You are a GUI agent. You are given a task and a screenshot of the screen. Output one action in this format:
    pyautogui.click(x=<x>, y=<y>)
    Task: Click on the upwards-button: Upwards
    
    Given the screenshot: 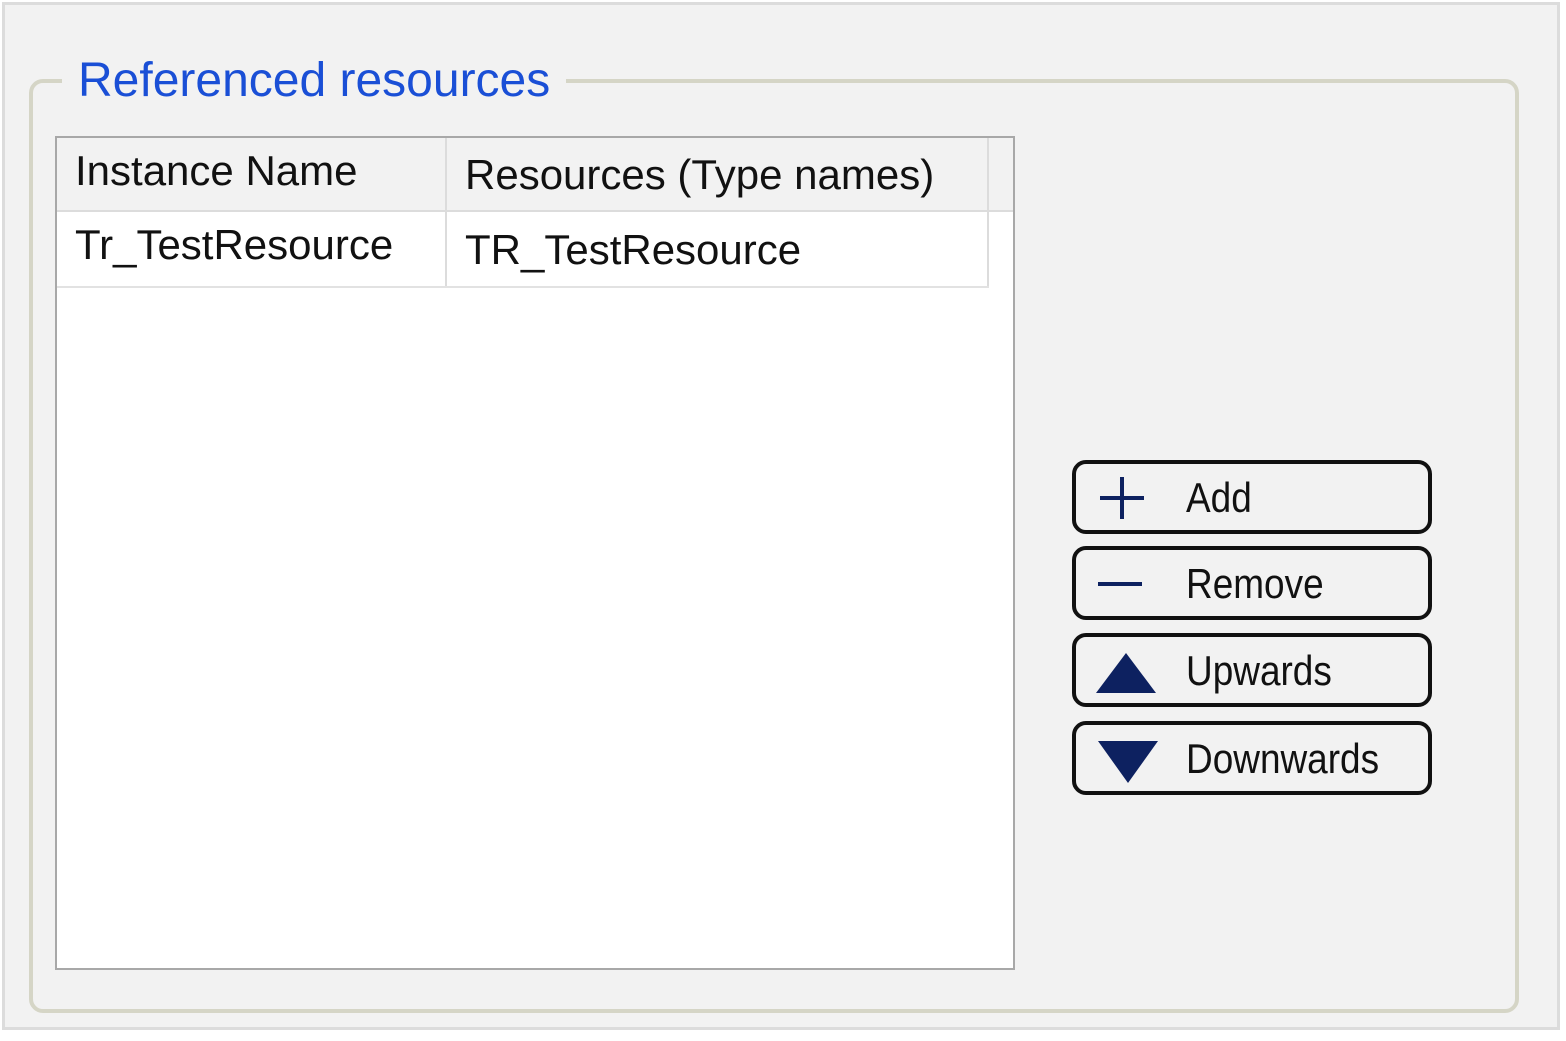 What is the action you would take?
    pyautogui.click(x=1252, y=670)
    